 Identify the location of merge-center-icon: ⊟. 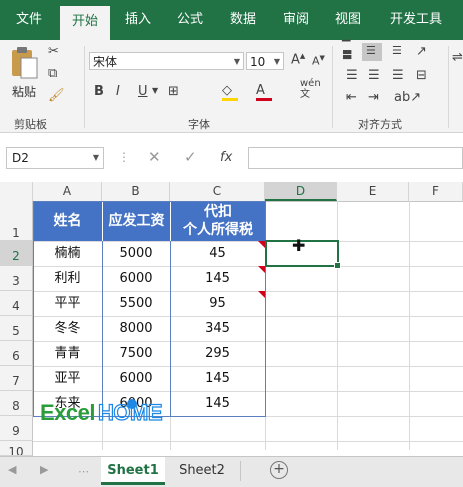
(421, 75).